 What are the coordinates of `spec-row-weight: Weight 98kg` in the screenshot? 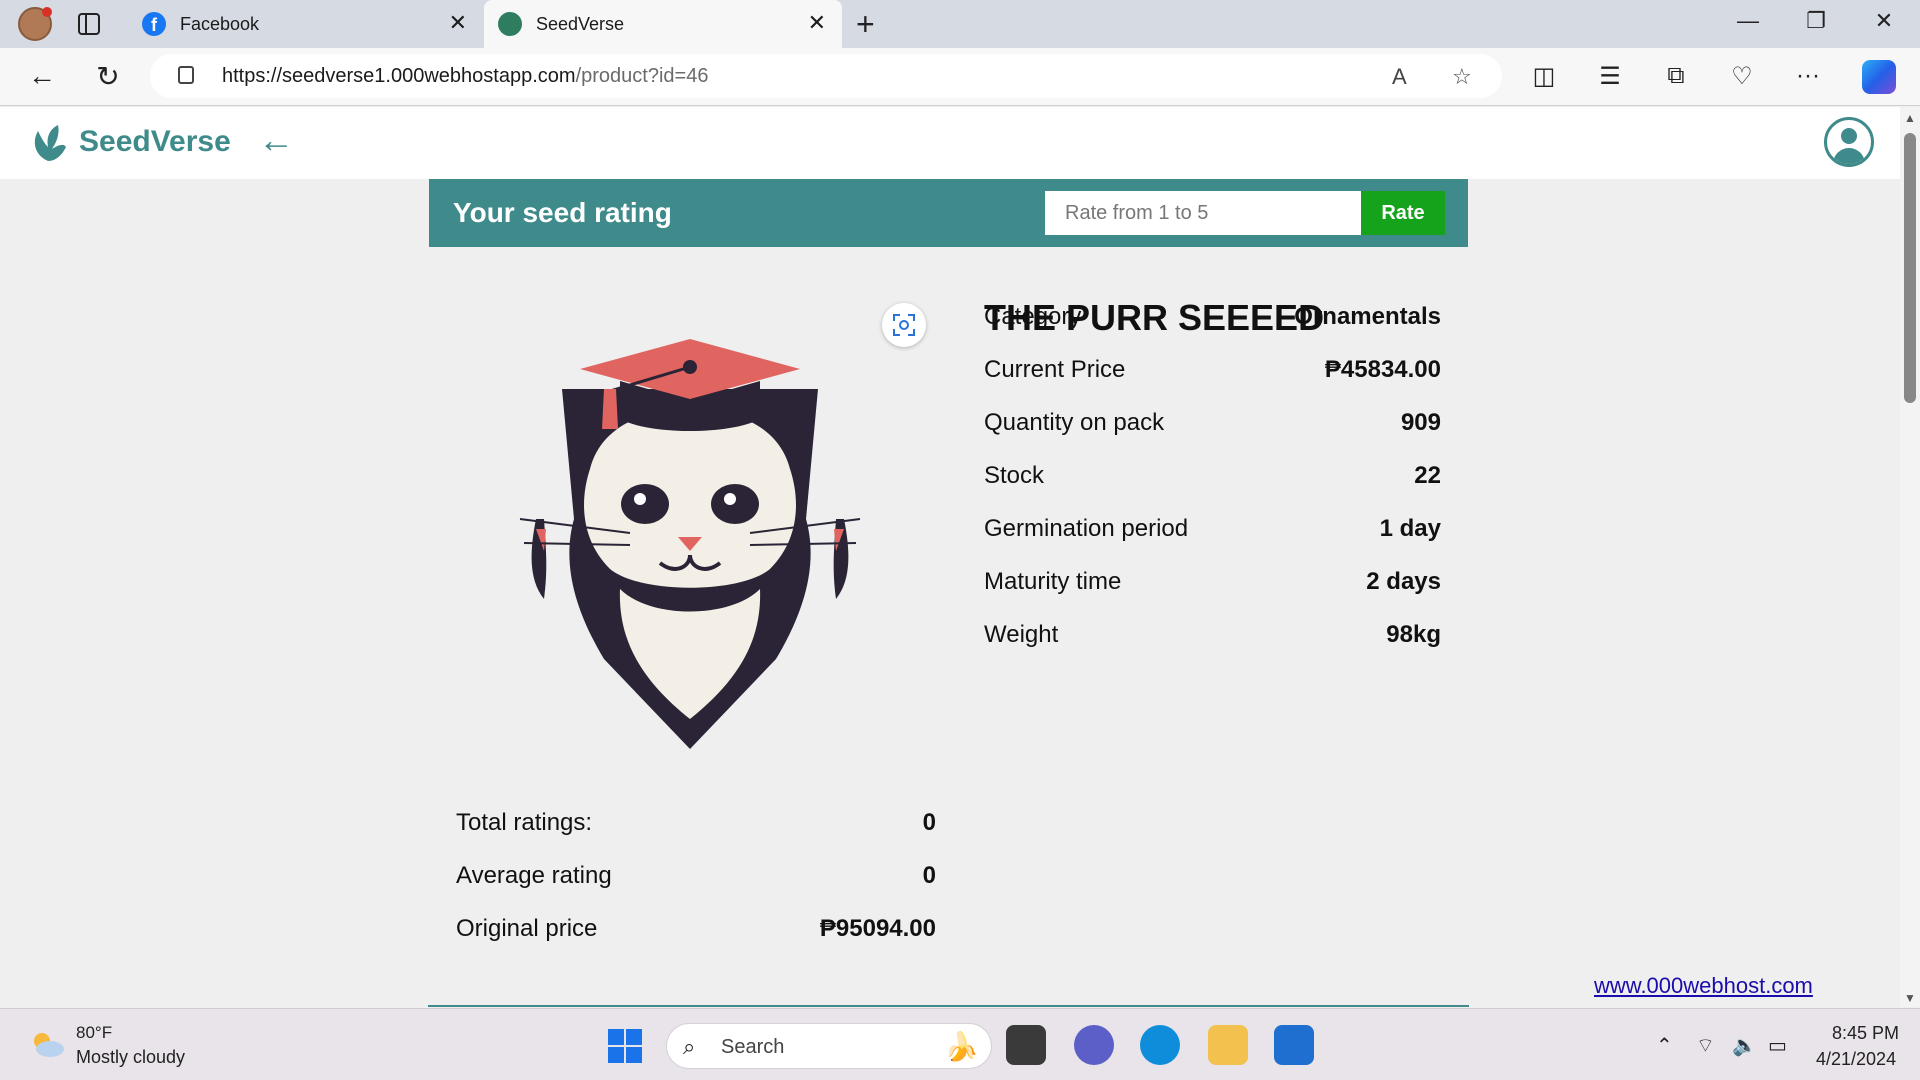 It's located at (1212, 641).